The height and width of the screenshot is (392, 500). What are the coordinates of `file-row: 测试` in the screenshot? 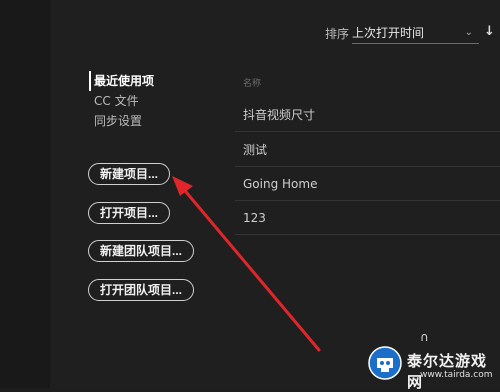 It's located at (367, 150).